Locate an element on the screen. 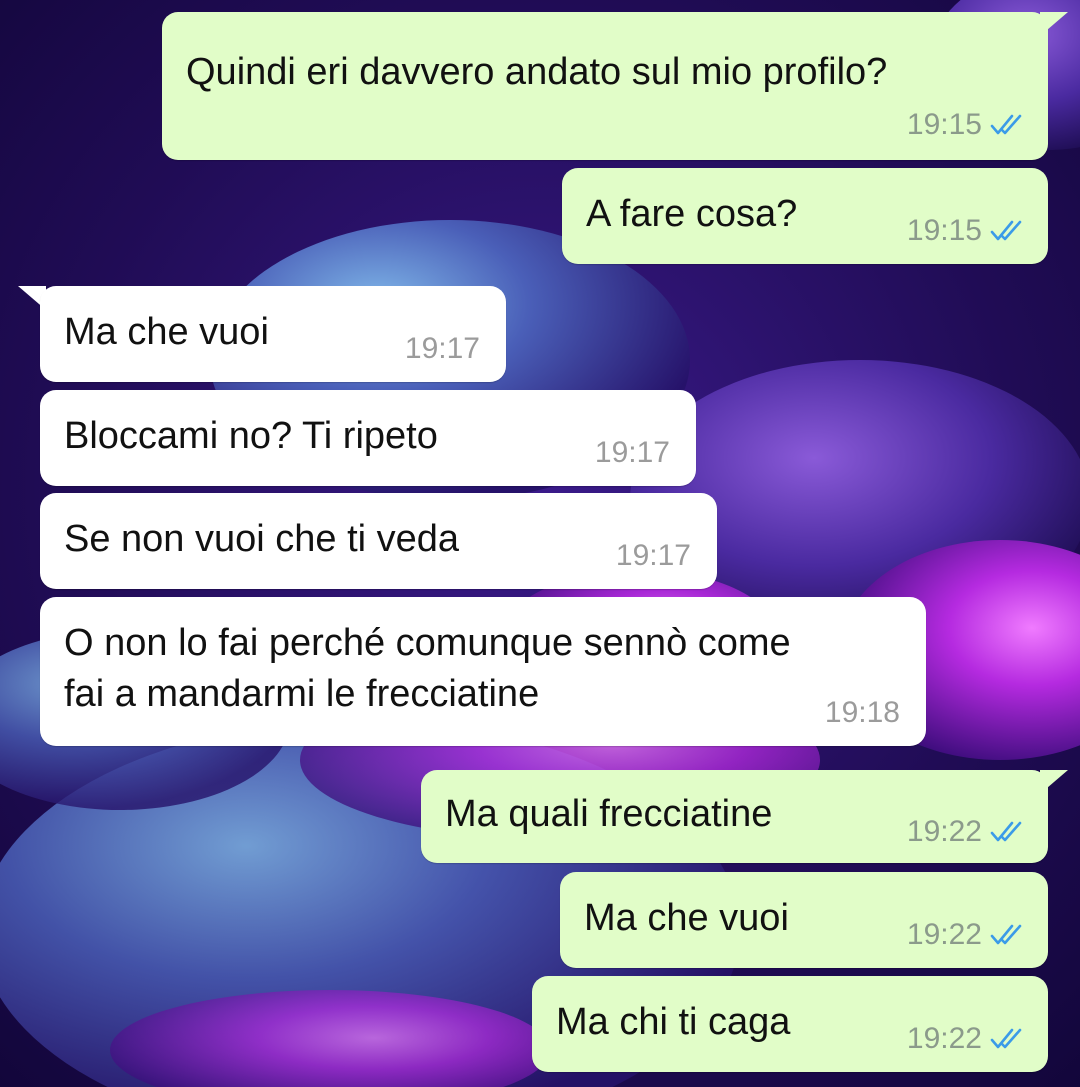 The height and width of the screenshot is (1087, 1080). message-text: Bloccami no? Ti ripeto is located at coordinates (251, 436).